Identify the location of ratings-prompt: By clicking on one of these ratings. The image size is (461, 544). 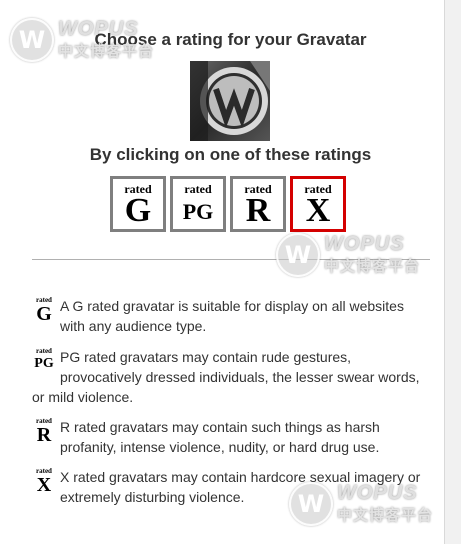
(230, 154).